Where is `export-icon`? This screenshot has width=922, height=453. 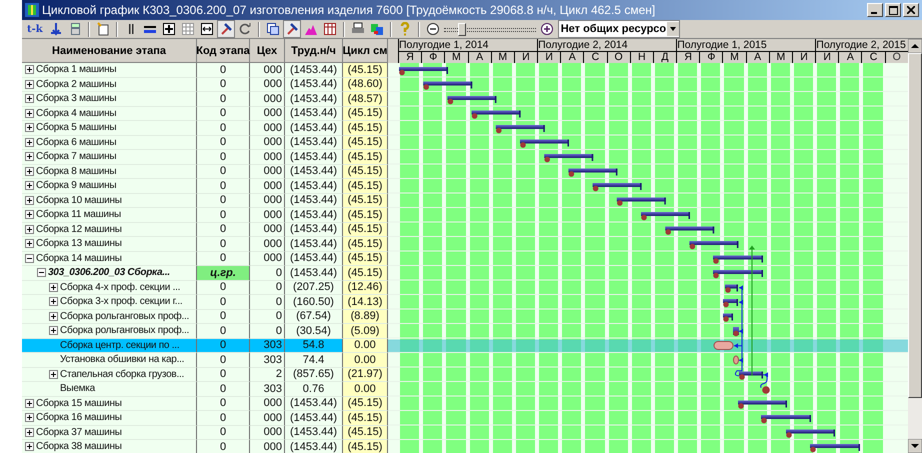 export-icon is located at coordinates (376, 29).